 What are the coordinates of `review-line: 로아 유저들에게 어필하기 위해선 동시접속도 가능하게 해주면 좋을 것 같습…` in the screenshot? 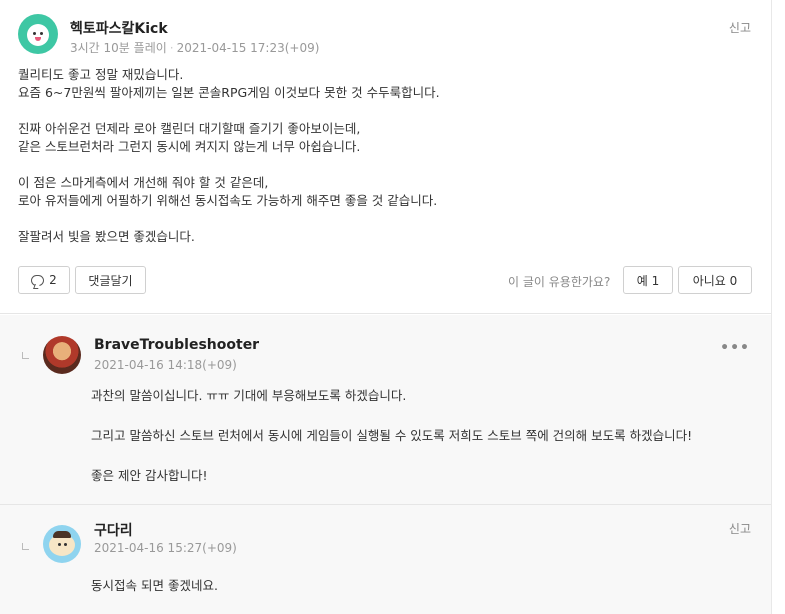 It's located at (228, 200).